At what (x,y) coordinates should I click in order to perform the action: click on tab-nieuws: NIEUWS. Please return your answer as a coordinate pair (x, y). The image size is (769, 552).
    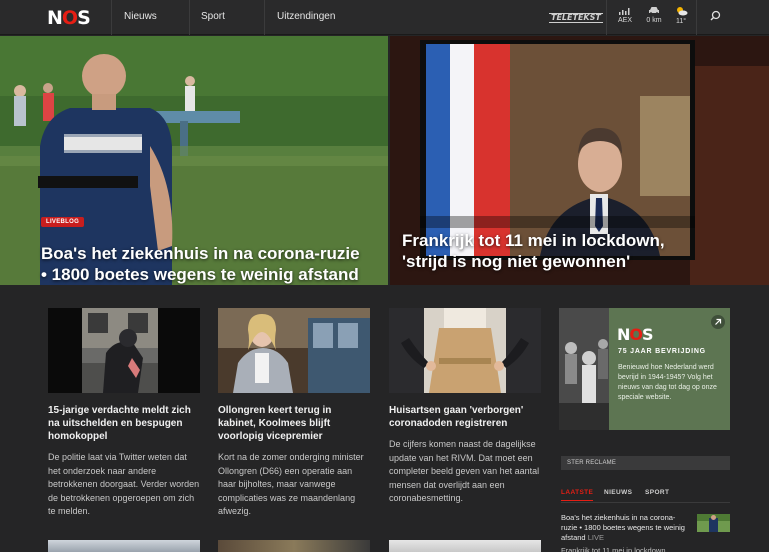
    Looking at the image, I should click on (618, 492).